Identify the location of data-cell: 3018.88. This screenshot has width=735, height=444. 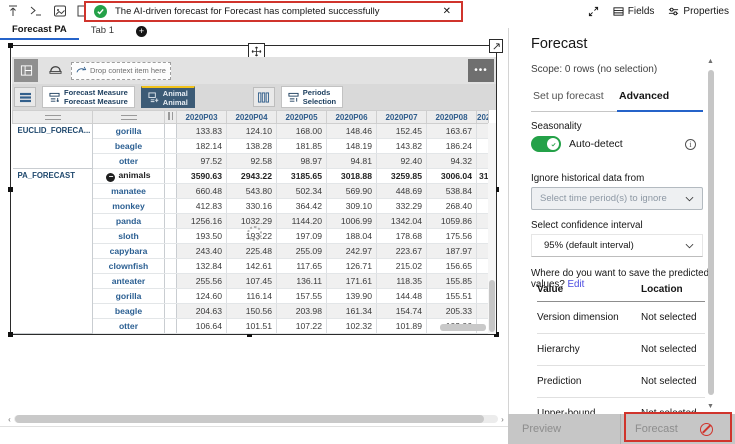
(351, 176).